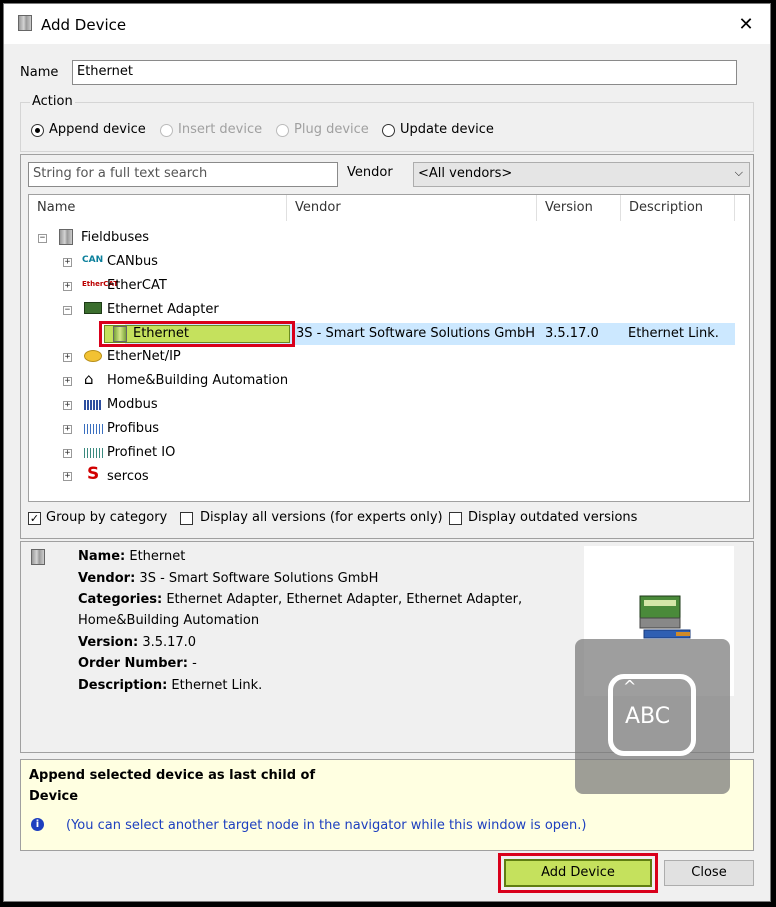 The image size is (776, 907). Describe the element at coordinates (34, 518) in the screenshot. I see `group-by-category-checkbox: ✓` at that location.